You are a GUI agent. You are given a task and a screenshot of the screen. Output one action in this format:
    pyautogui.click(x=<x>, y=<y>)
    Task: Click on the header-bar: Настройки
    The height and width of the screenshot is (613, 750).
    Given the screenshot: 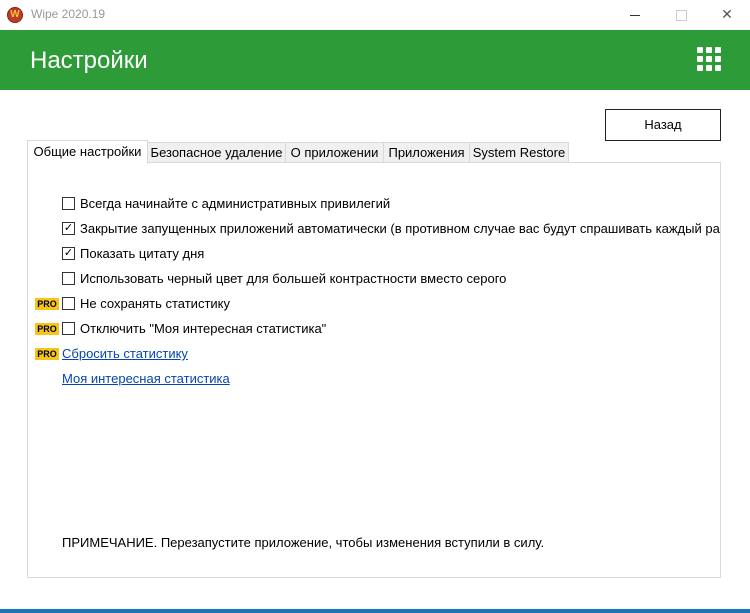 What is the action you would take?
    pyautogui.click(x=375, y=60)
    